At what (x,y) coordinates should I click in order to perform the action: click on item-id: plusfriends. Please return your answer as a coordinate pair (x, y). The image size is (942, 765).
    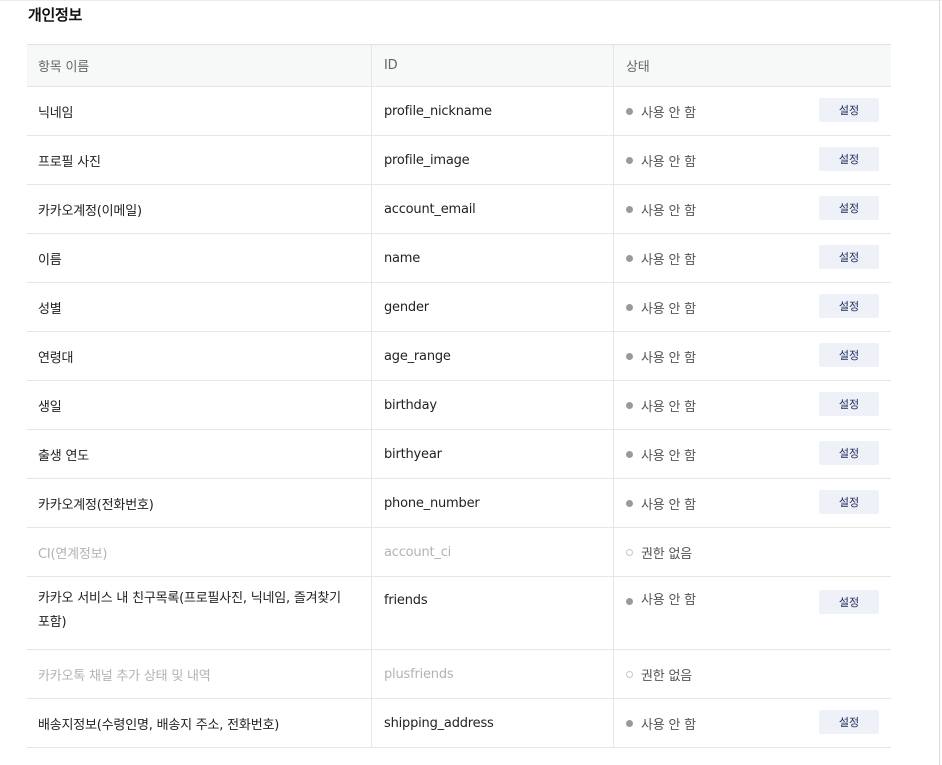
    Looking at the image, I should click on (493, 674).